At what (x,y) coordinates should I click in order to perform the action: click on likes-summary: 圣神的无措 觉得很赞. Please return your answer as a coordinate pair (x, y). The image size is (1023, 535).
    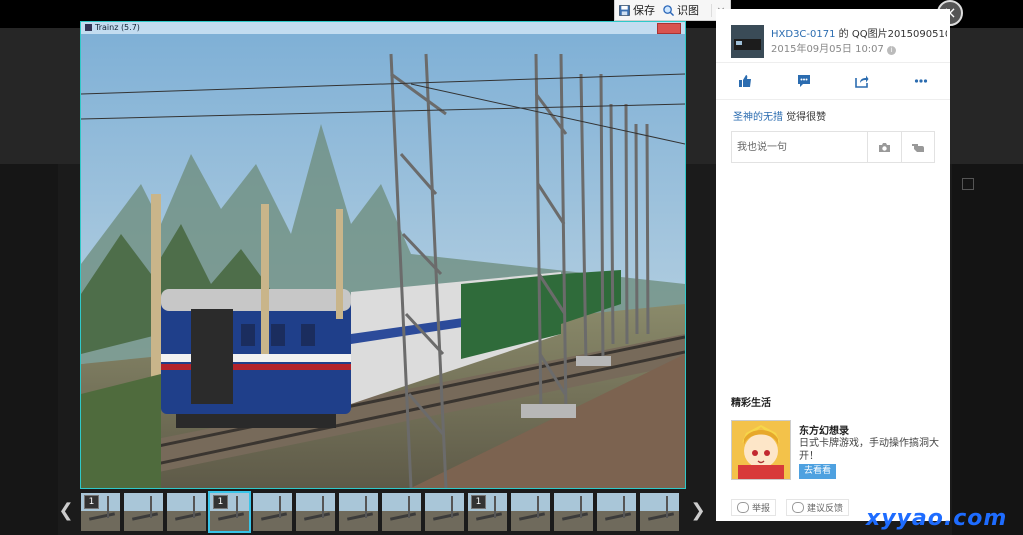
    Looking at the image, I should click on (779, 115).